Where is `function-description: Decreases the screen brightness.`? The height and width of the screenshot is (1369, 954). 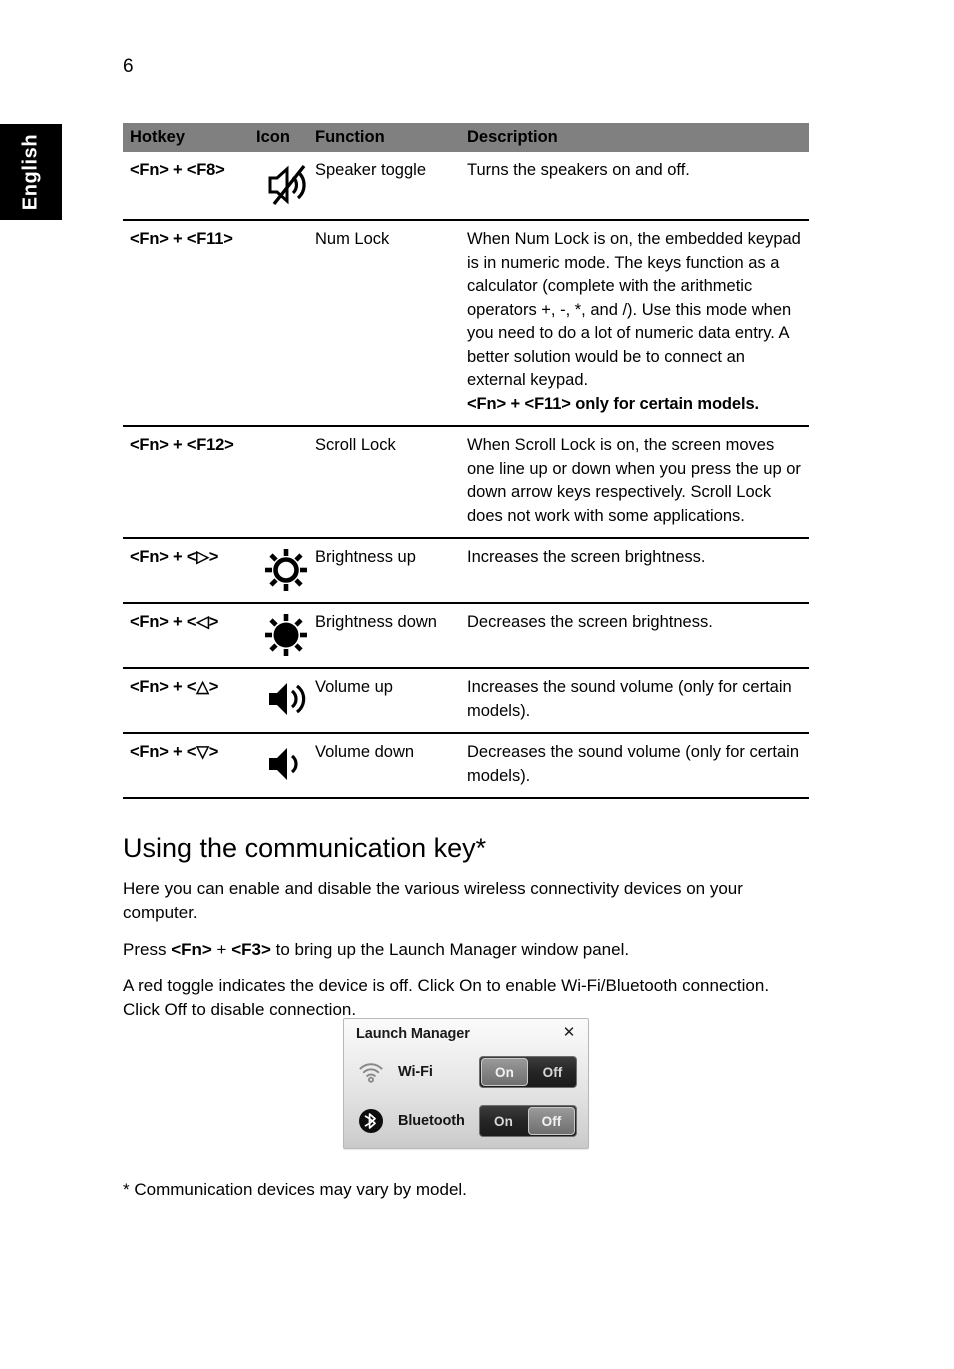
function-description: Decreases the screen brightness. is located at coordinates (638, 623).